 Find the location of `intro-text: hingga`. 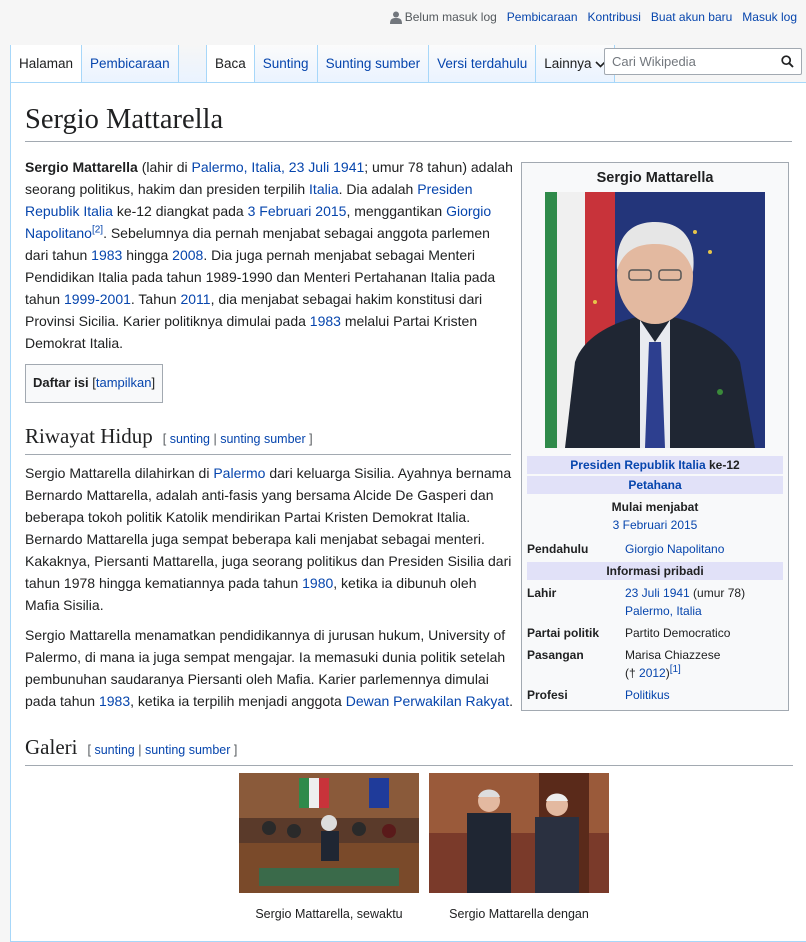

intro-text: hingga is located at coordinates (147, 255).